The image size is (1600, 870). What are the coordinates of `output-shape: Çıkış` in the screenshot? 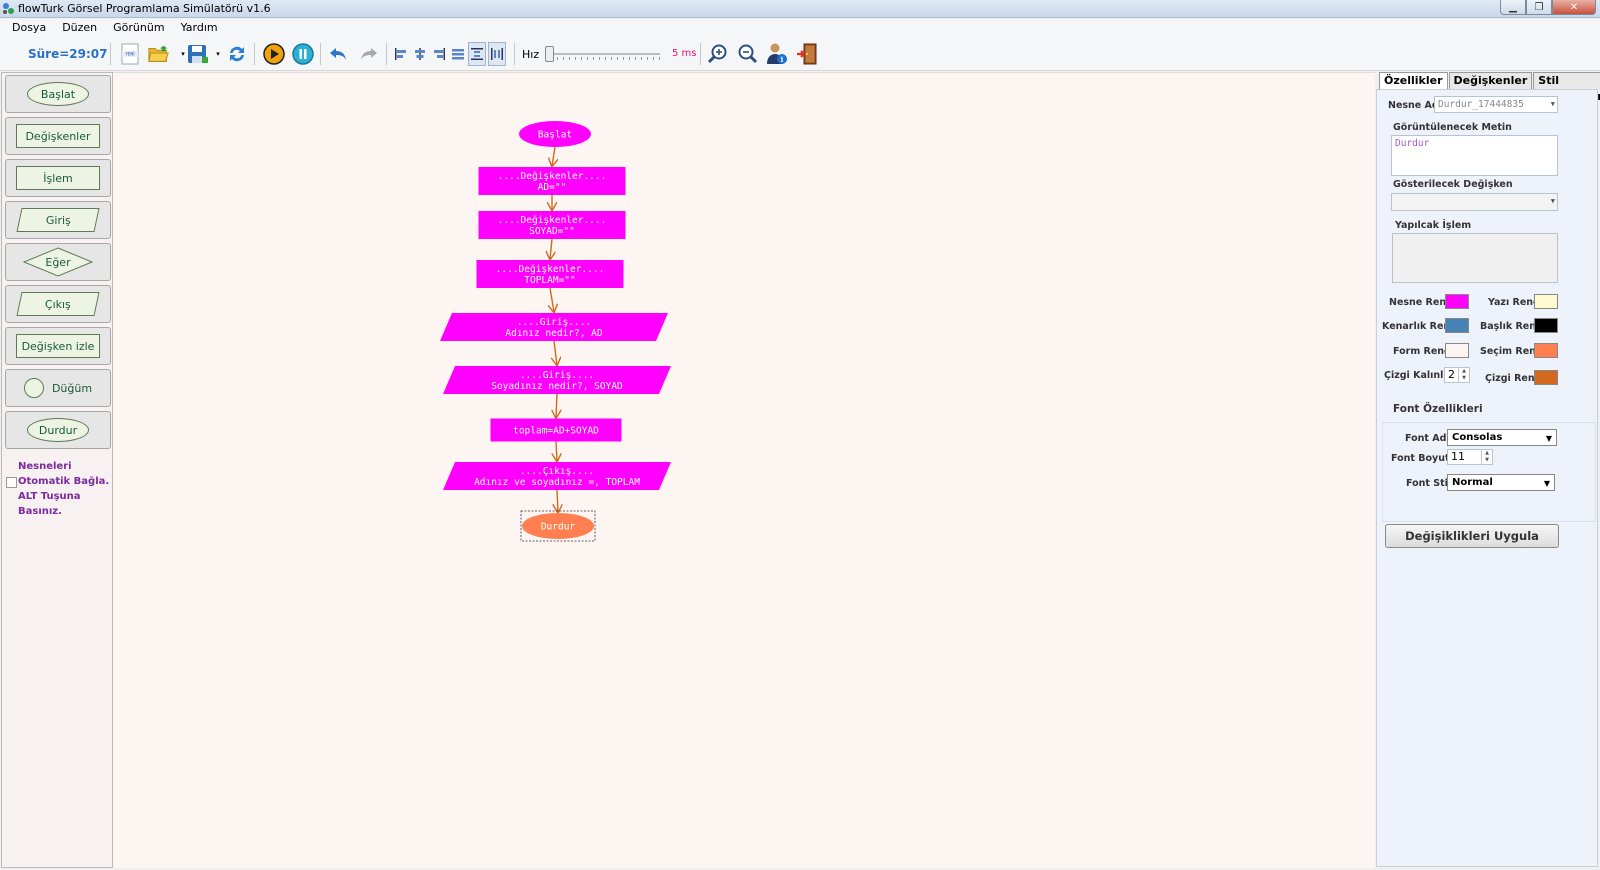 It's located at (58, 304).